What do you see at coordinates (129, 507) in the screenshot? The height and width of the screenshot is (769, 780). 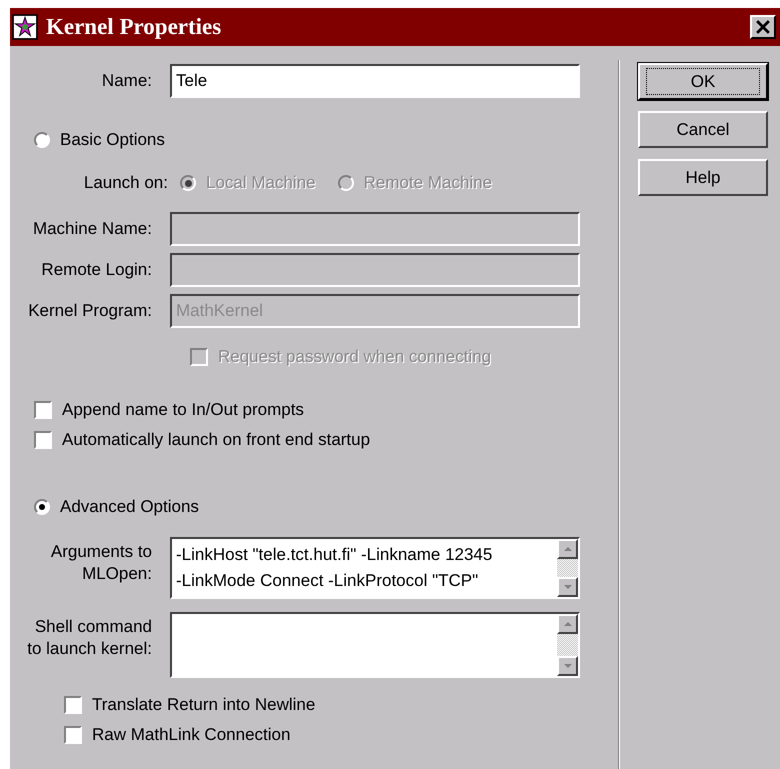 I see `option-label: Advanced Options` at bounding box center [129, 507].